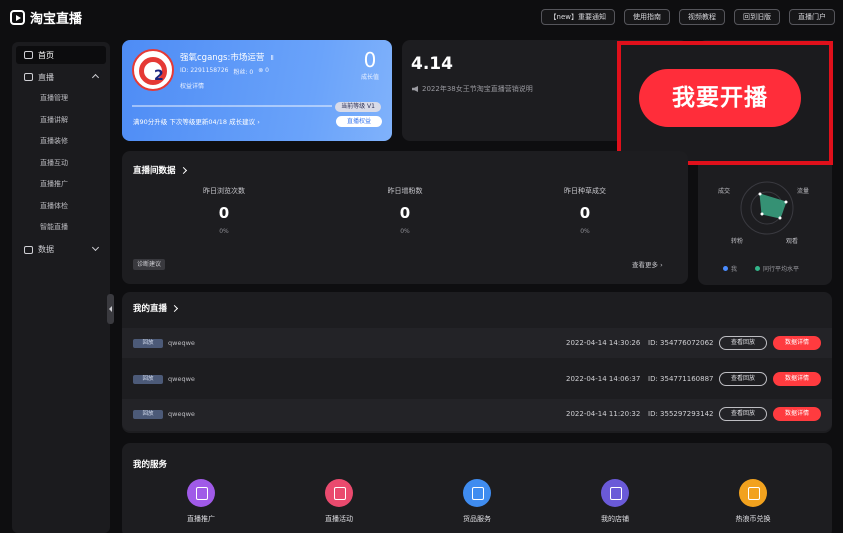 This screenshot has height=533, width=843. What do you see at coordinates (737, 241) in the screenshot?
I see `radar-label-fans: 转粉` at bounding box center [737, 241].